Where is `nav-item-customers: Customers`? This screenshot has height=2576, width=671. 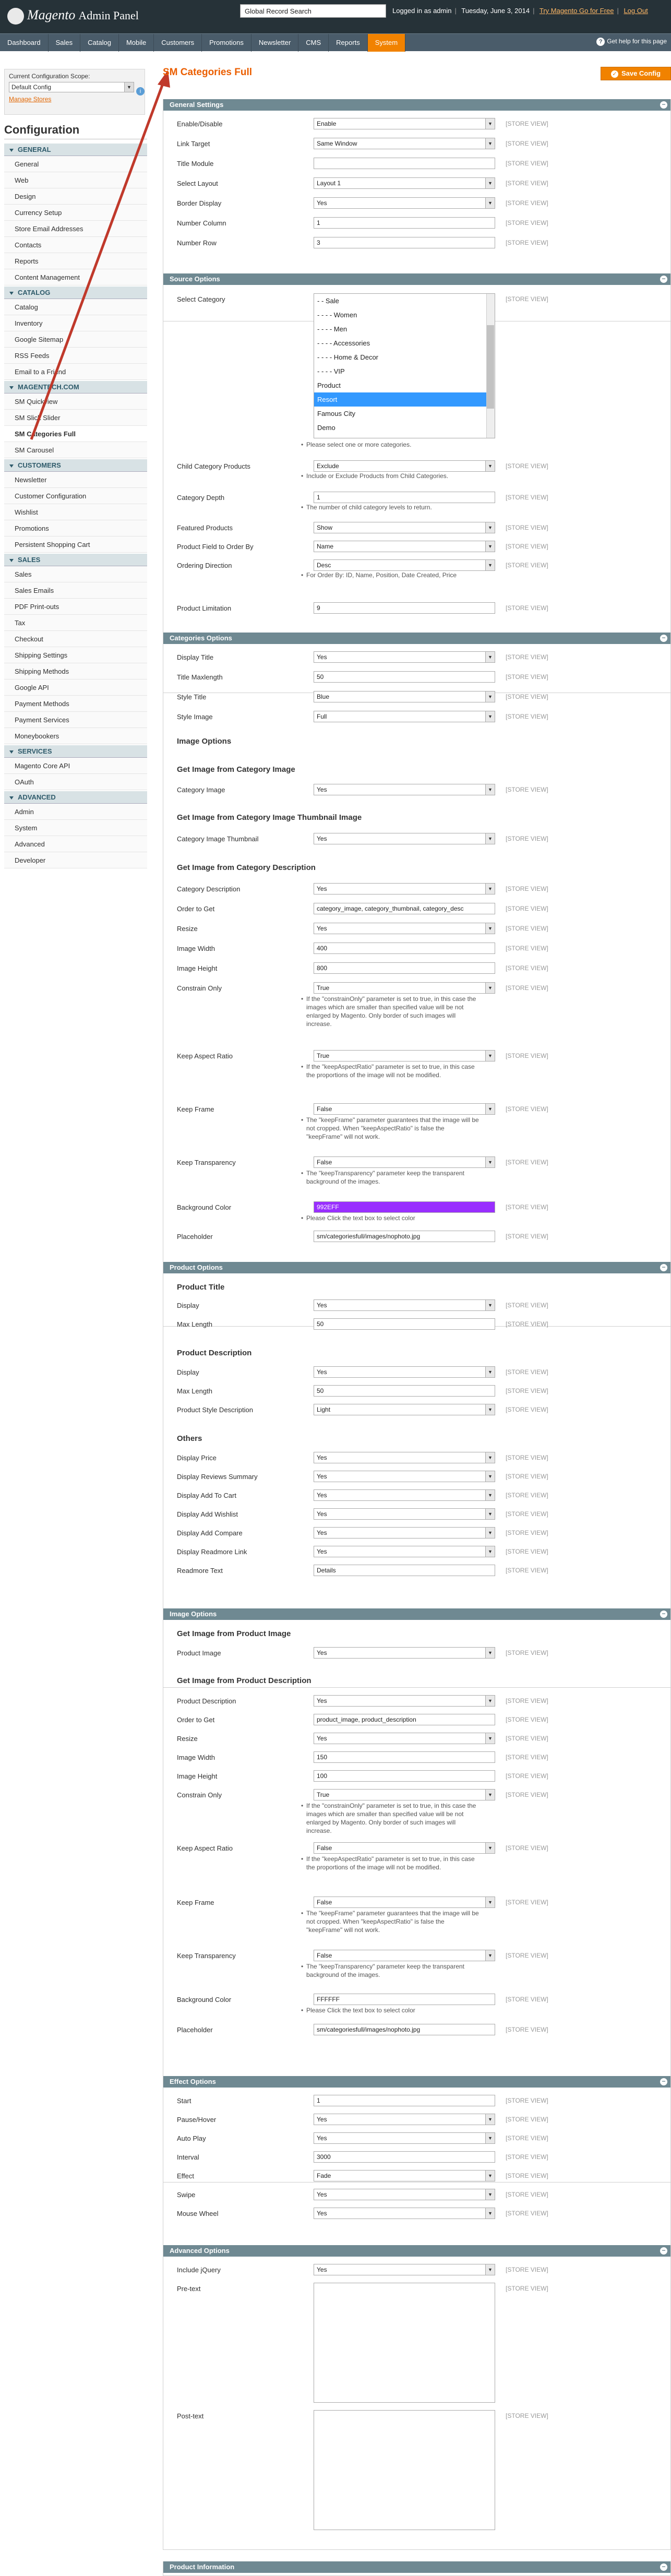
nav-item-customers: Customers is located at coordinates (178, 43).